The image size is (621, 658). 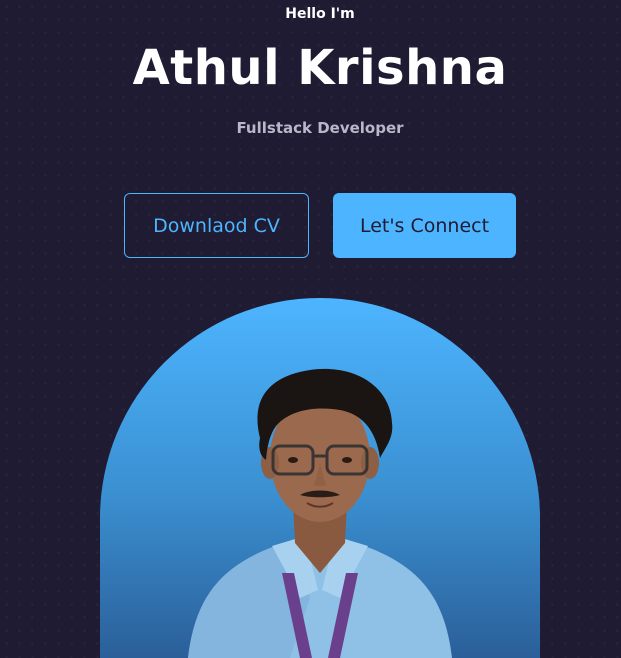 What do you see at coordinates (216, 225) in the screenshot?
I see `download-cv-button: Downlaod CV` at bounding box center [216, 225].